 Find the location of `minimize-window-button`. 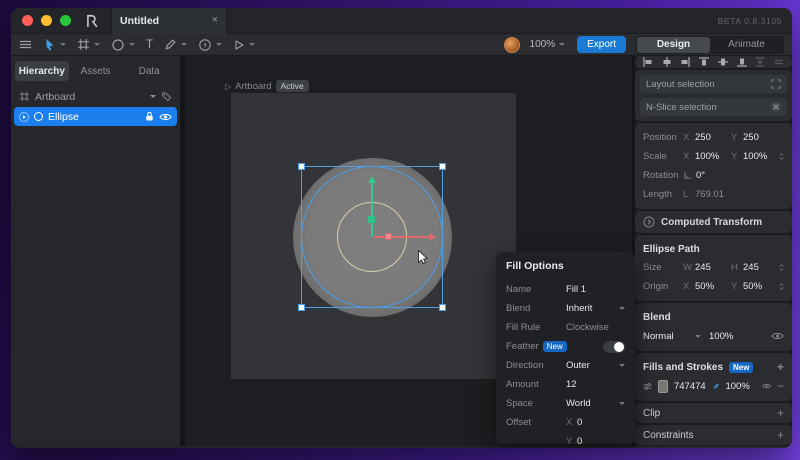

minimize-window-button is located at coordinates (46, 20).